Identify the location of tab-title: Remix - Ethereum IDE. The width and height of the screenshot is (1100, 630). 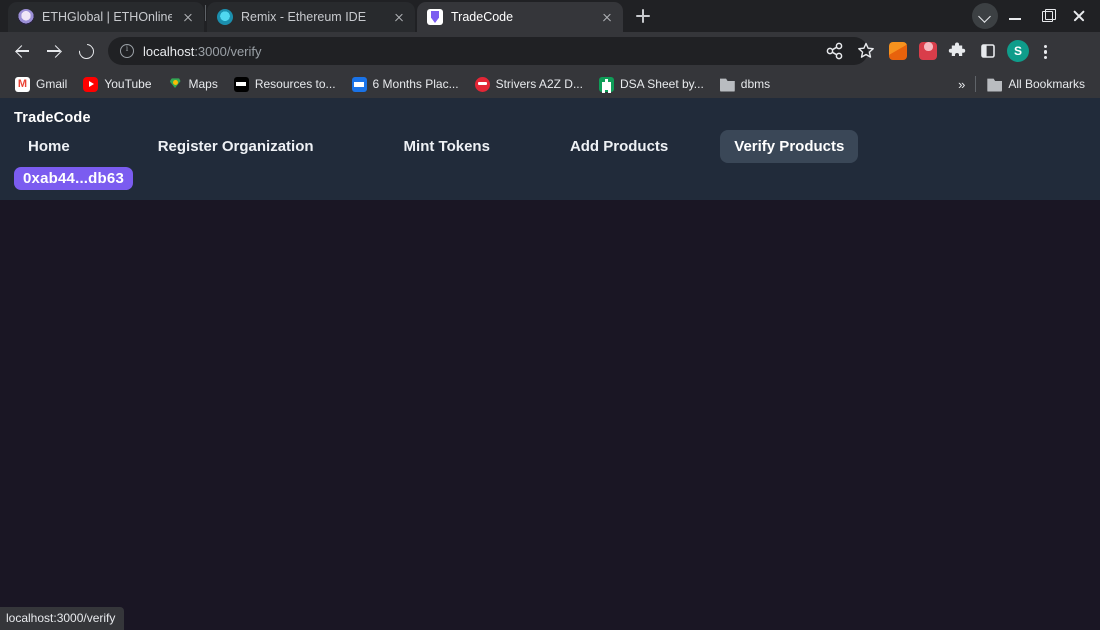
(304, 17).